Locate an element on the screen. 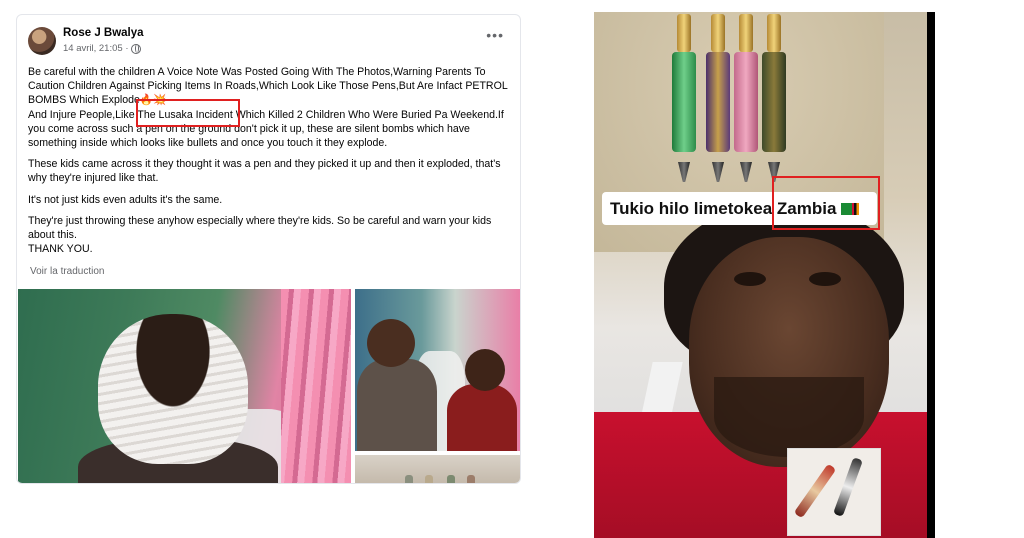  bandaged-head-shape is located at coordinates (173, 389).